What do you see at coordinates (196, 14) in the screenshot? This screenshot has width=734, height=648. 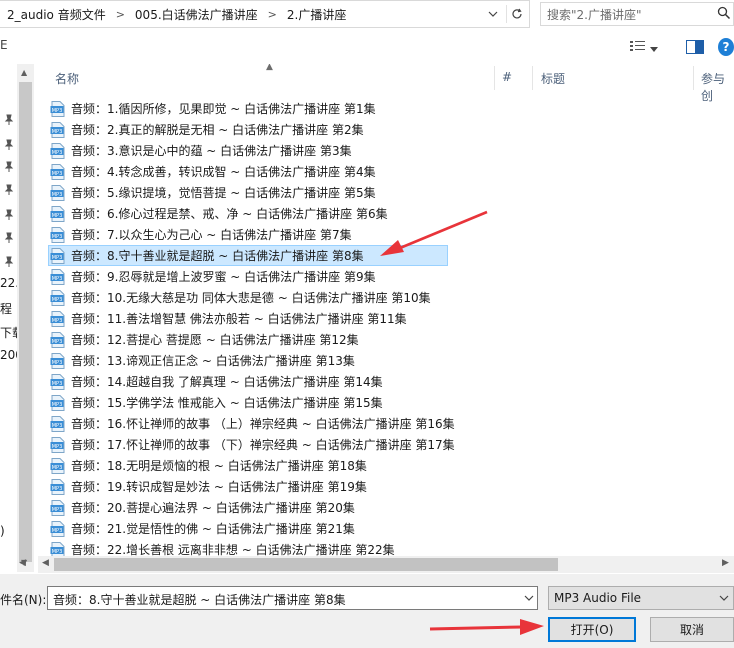 I see `breadcrumb-item-series: 005.白话佛法广播讲座` at bounding box center [196, 14].